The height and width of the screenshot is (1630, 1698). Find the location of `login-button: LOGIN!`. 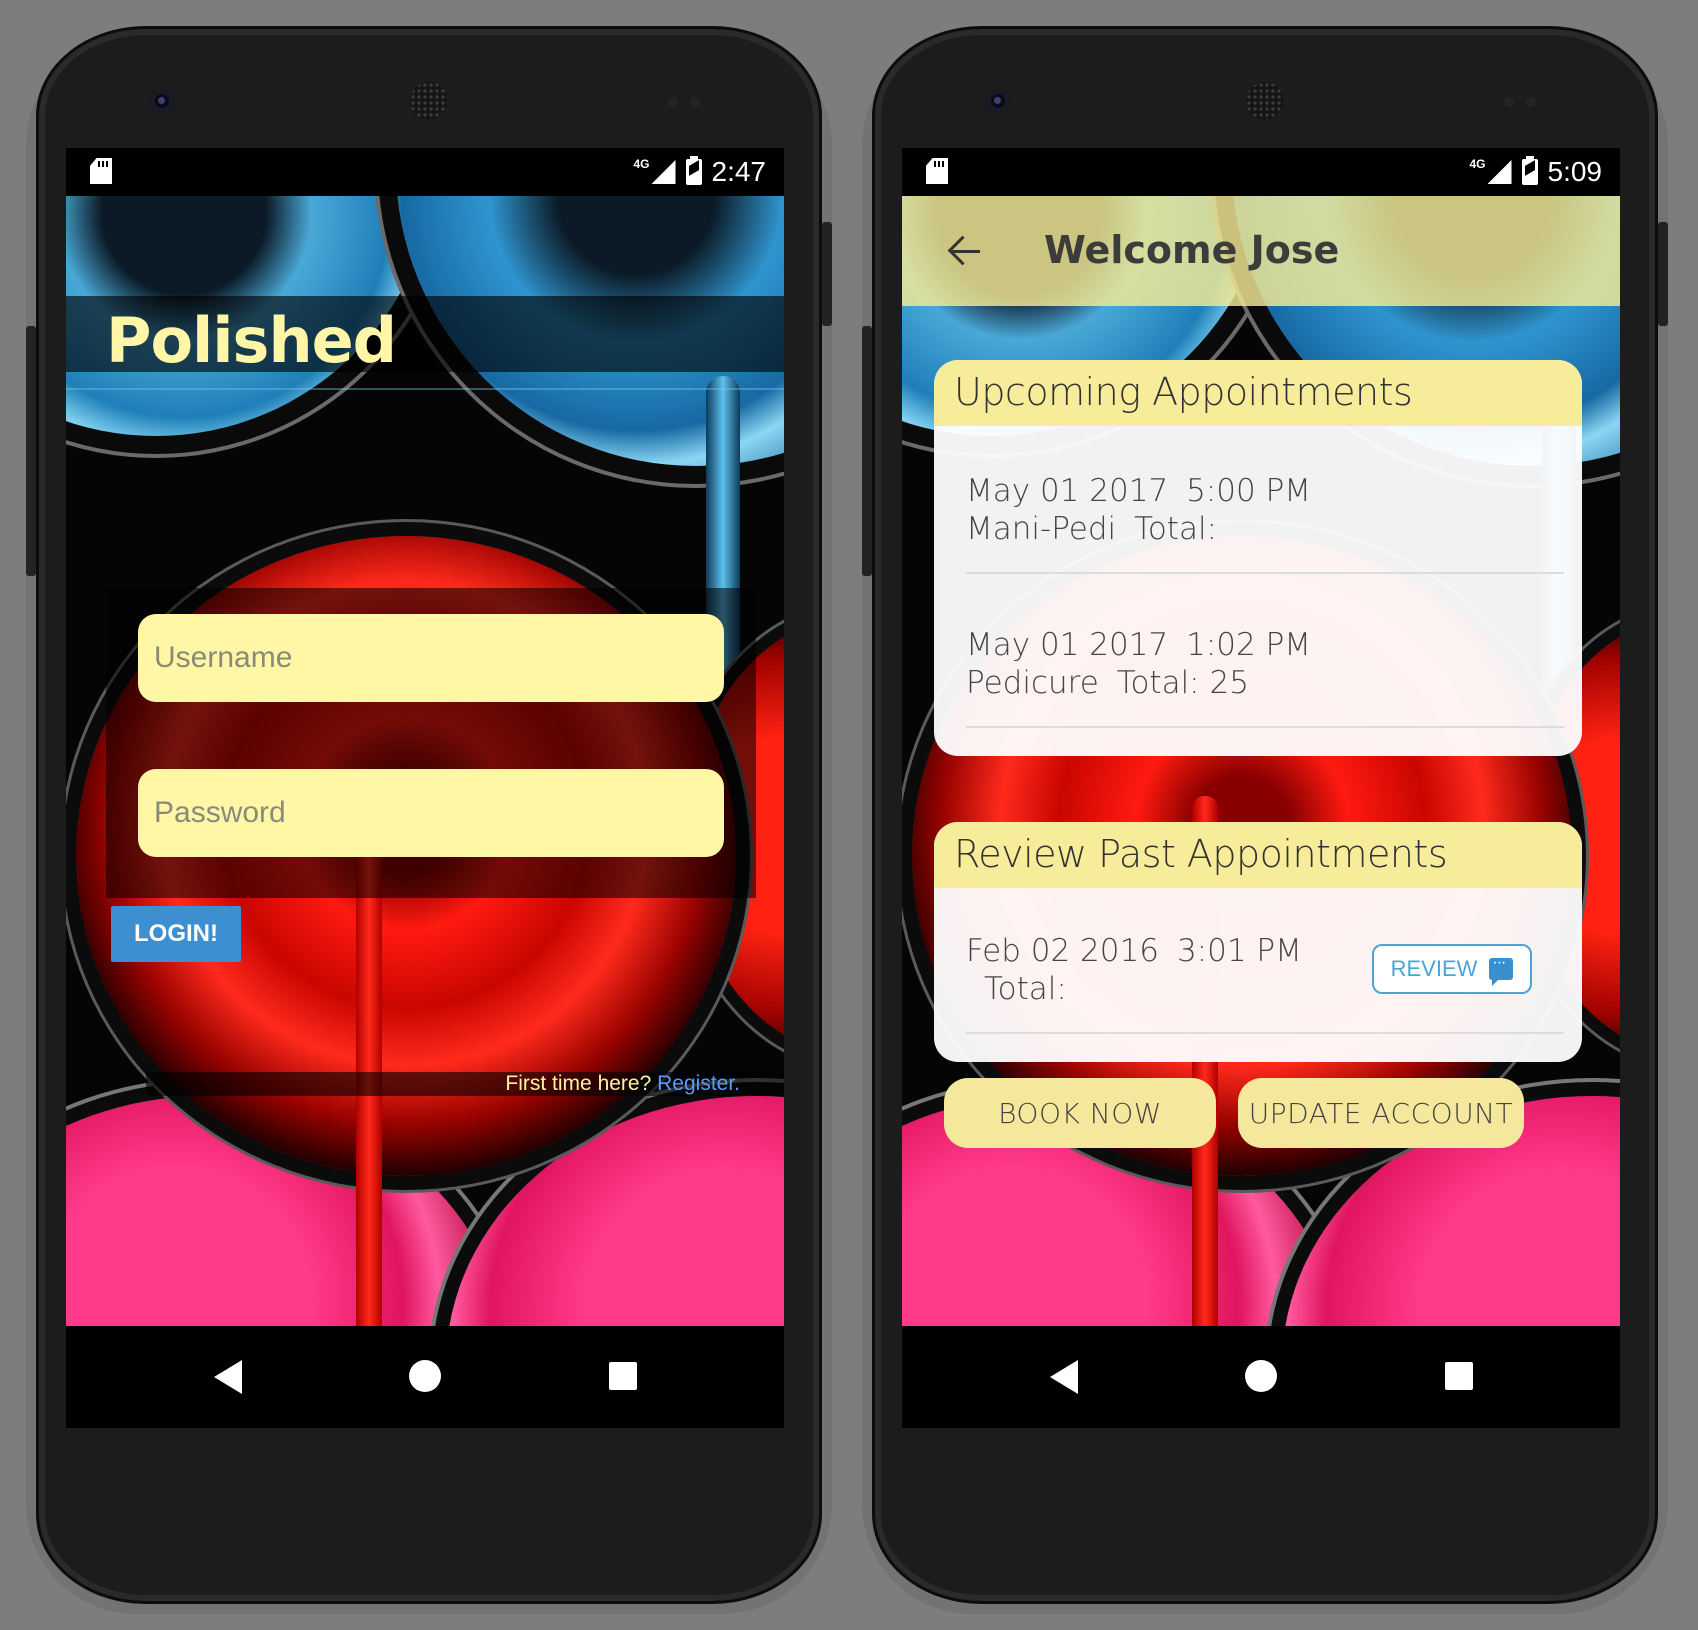

login-button: LOGIN! is located at coordinates (176, 934).